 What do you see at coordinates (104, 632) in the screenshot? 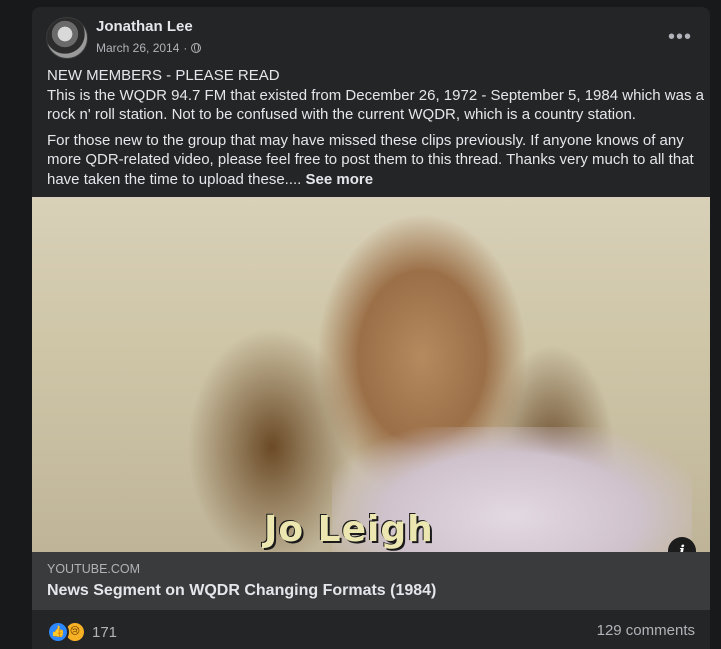
I see `reaction-count: 171` at bounding box center [104, 632].